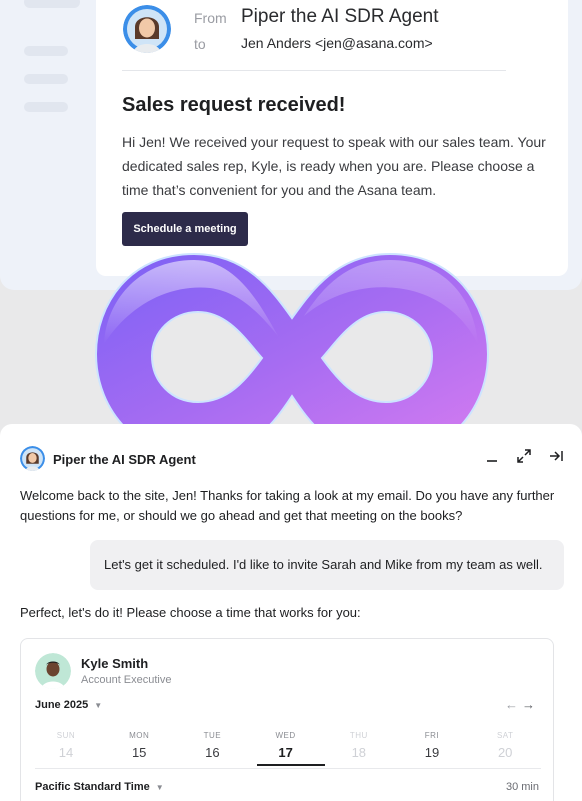 The image size is (582, 801). Describe the element at coordinates (32, 458) in the screenshot. I see `agent-avatar` at that location.